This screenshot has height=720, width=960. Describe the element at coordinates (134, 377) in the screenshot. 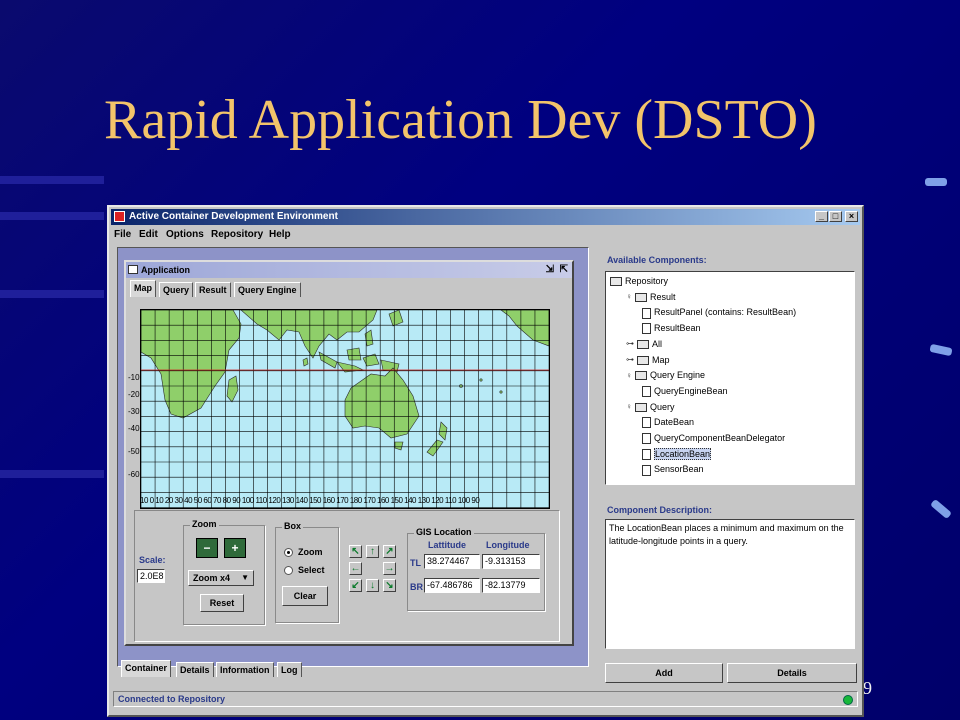

I see `lat-label: -10` at that location.